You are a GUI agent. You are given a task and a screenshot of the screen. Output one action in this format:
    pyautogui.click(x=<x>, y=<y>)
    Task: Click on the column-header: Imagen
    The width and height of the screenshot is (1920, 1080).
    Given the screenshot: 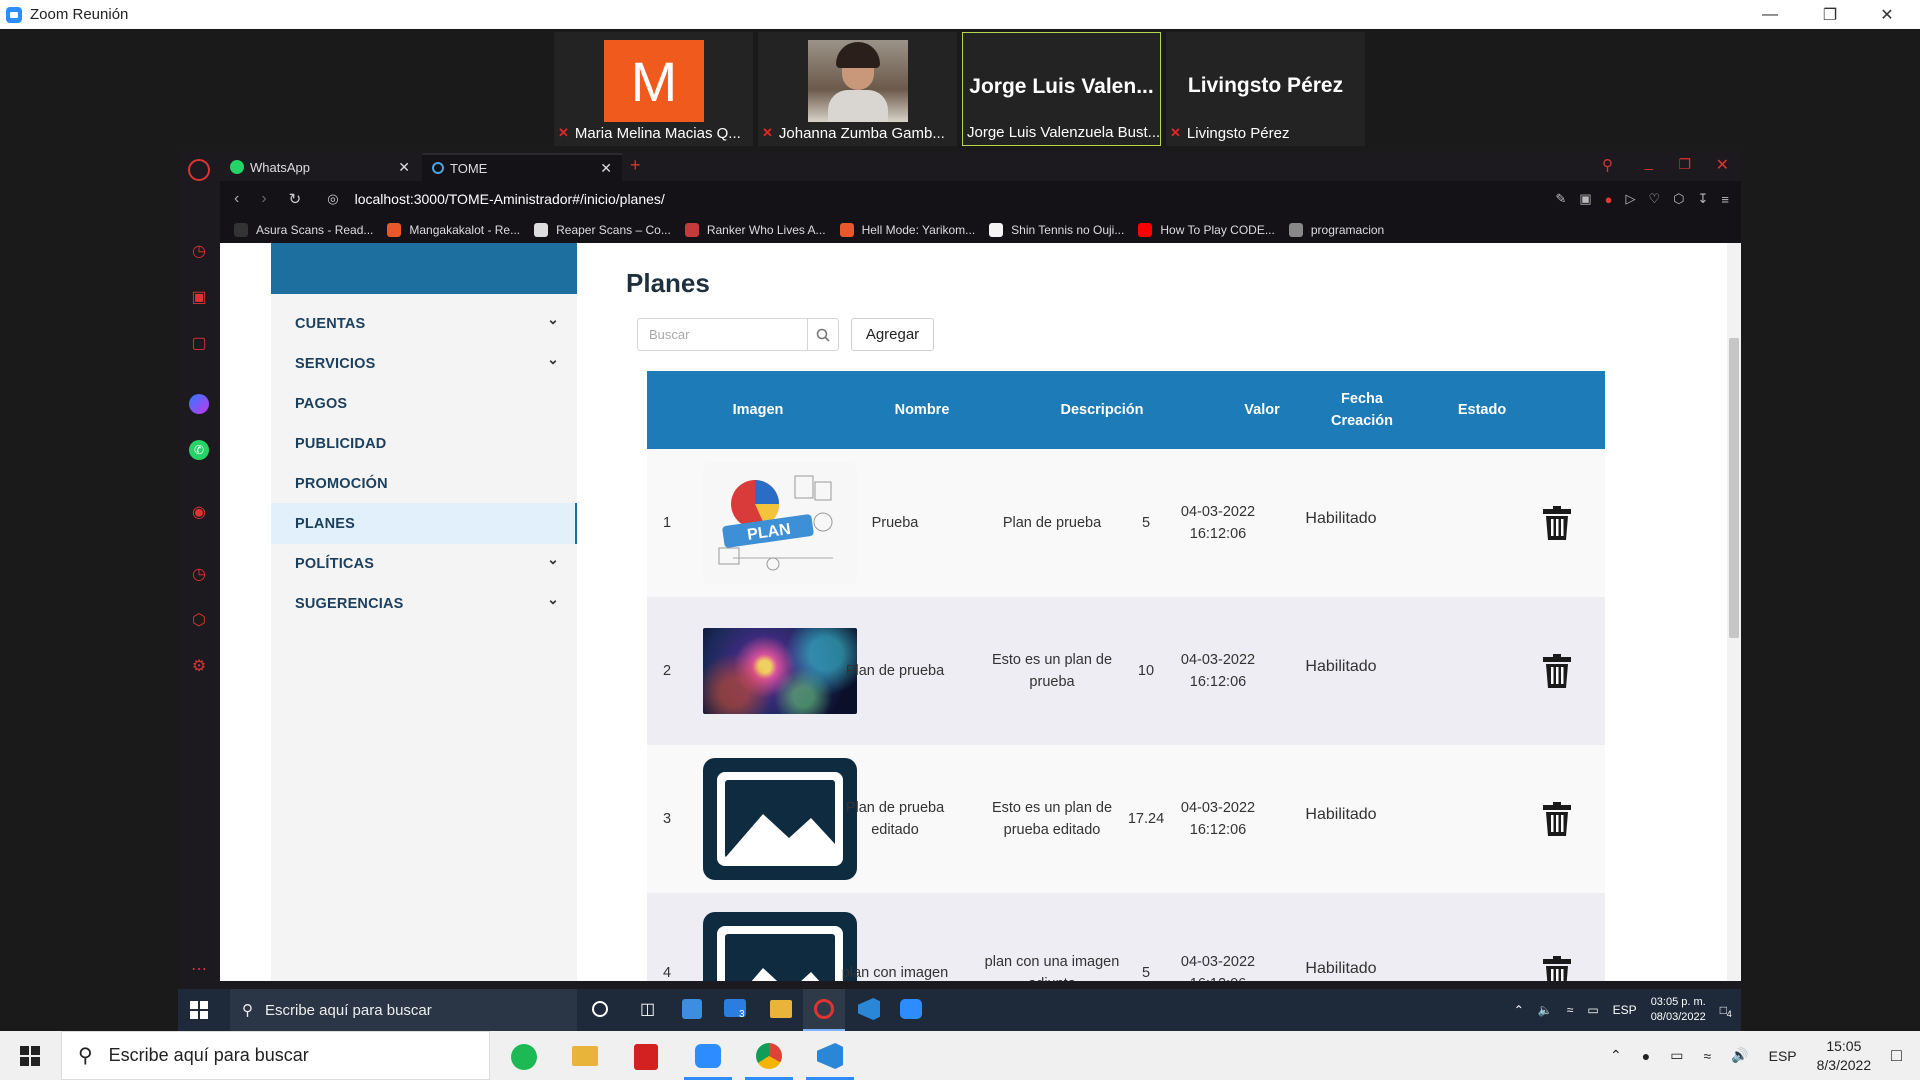 What is the action you would take?
    pyautogui.click(x=758, y=410)
    